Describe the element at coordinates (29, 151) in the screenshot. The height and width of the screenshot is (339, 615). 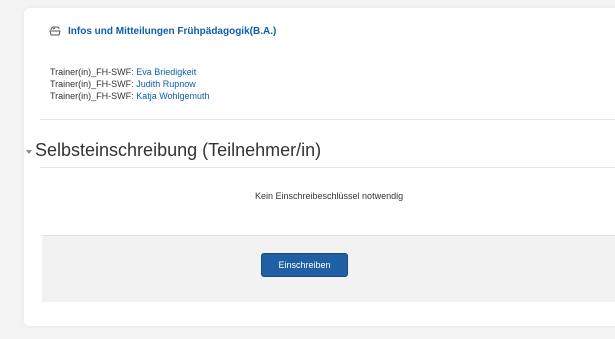
I see `collapse-icon` at that location.